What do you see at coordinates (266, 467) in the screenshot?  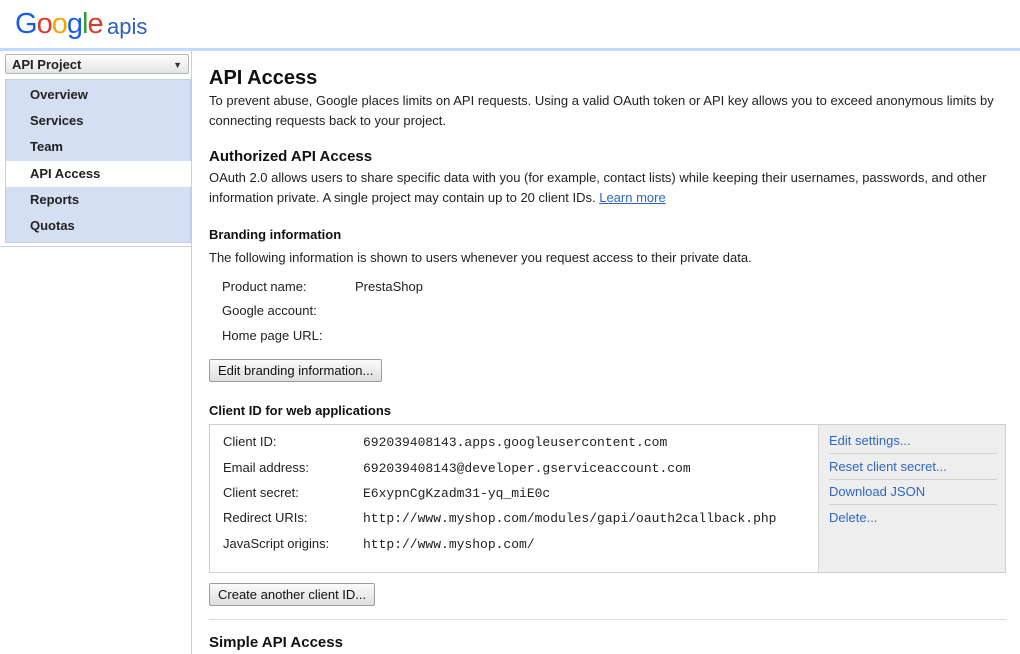 I see `email-address-label: Email address:` at bounding box center [266, 467].